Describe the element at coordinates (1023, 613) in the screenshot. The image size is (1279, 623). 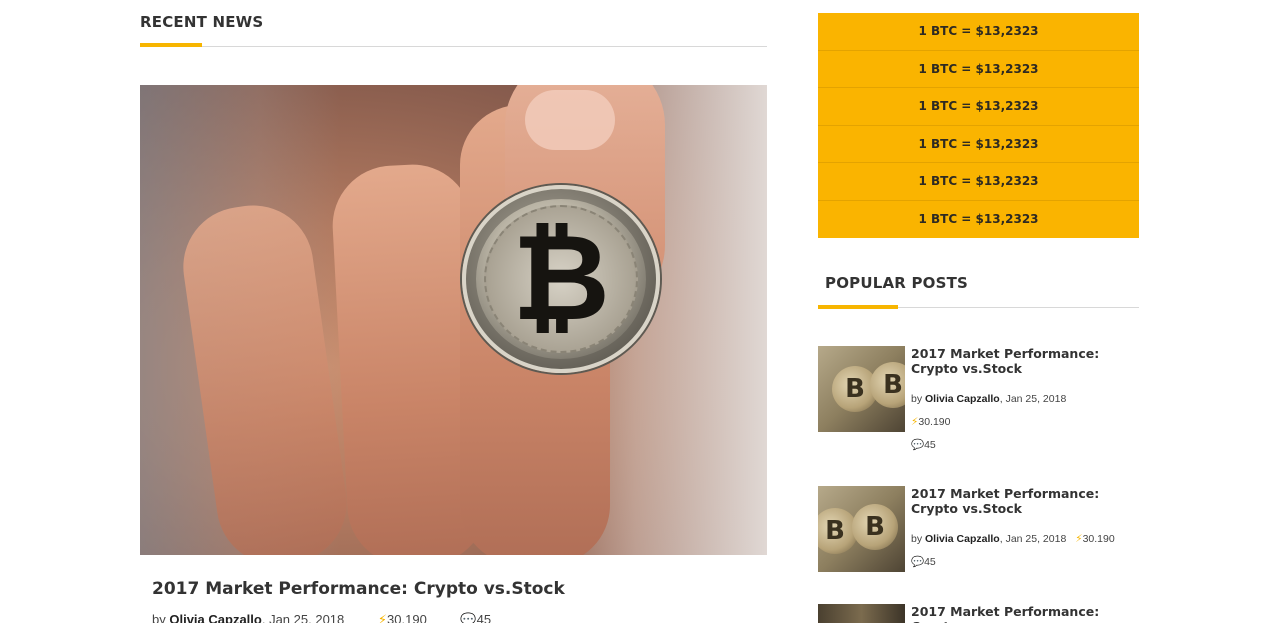
I see `post-title: 2017 Market Performance: Crypto` at that location.